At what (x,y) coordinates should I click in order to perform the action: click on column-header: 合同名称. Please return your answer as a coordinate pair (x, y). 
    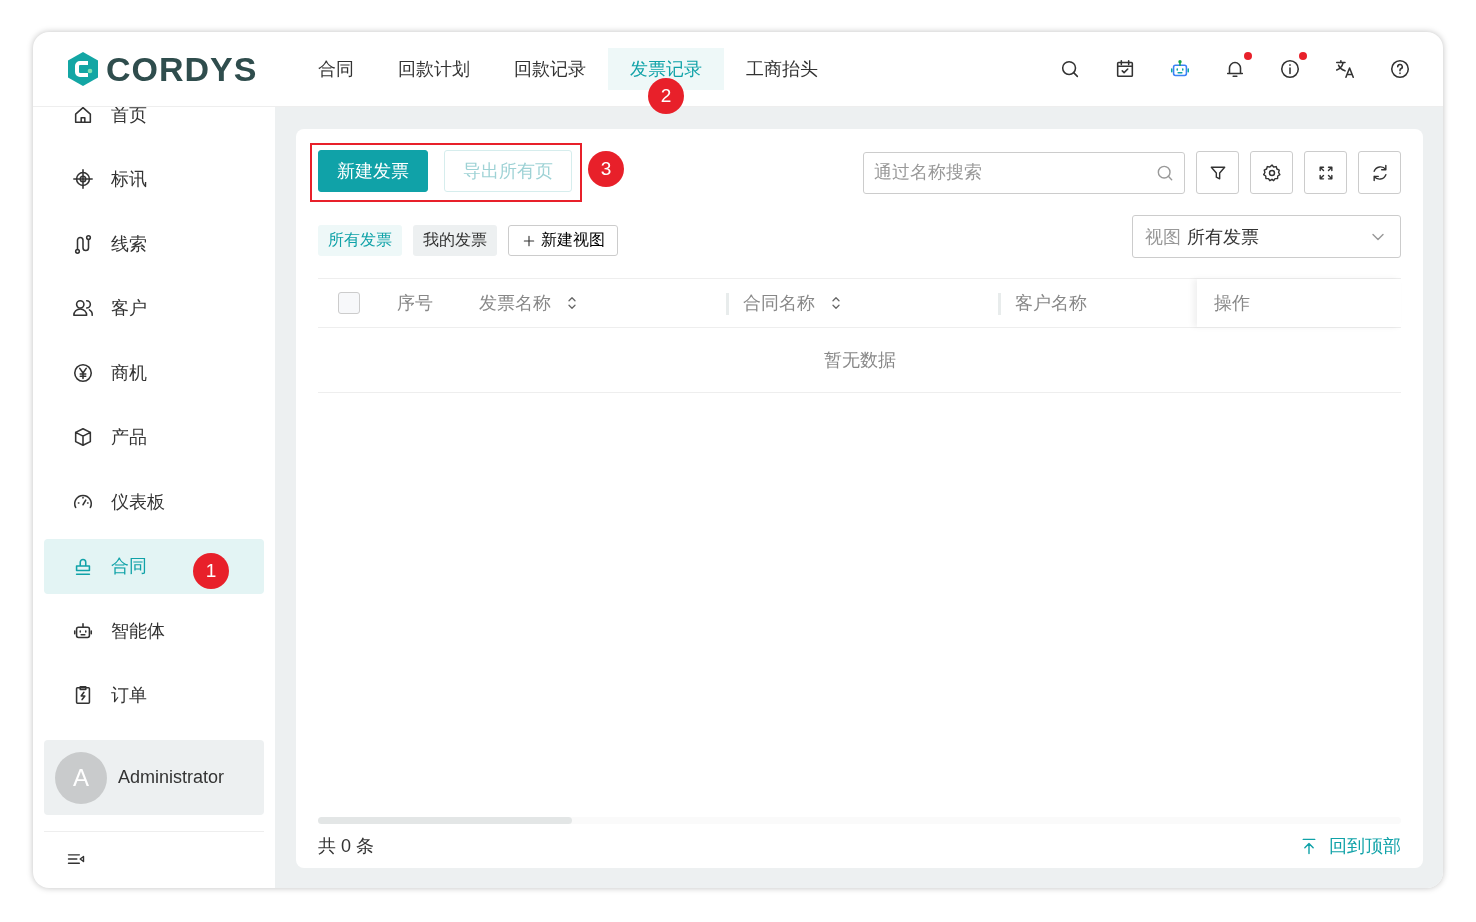
    Looking at the image, I should click on (862, 303).